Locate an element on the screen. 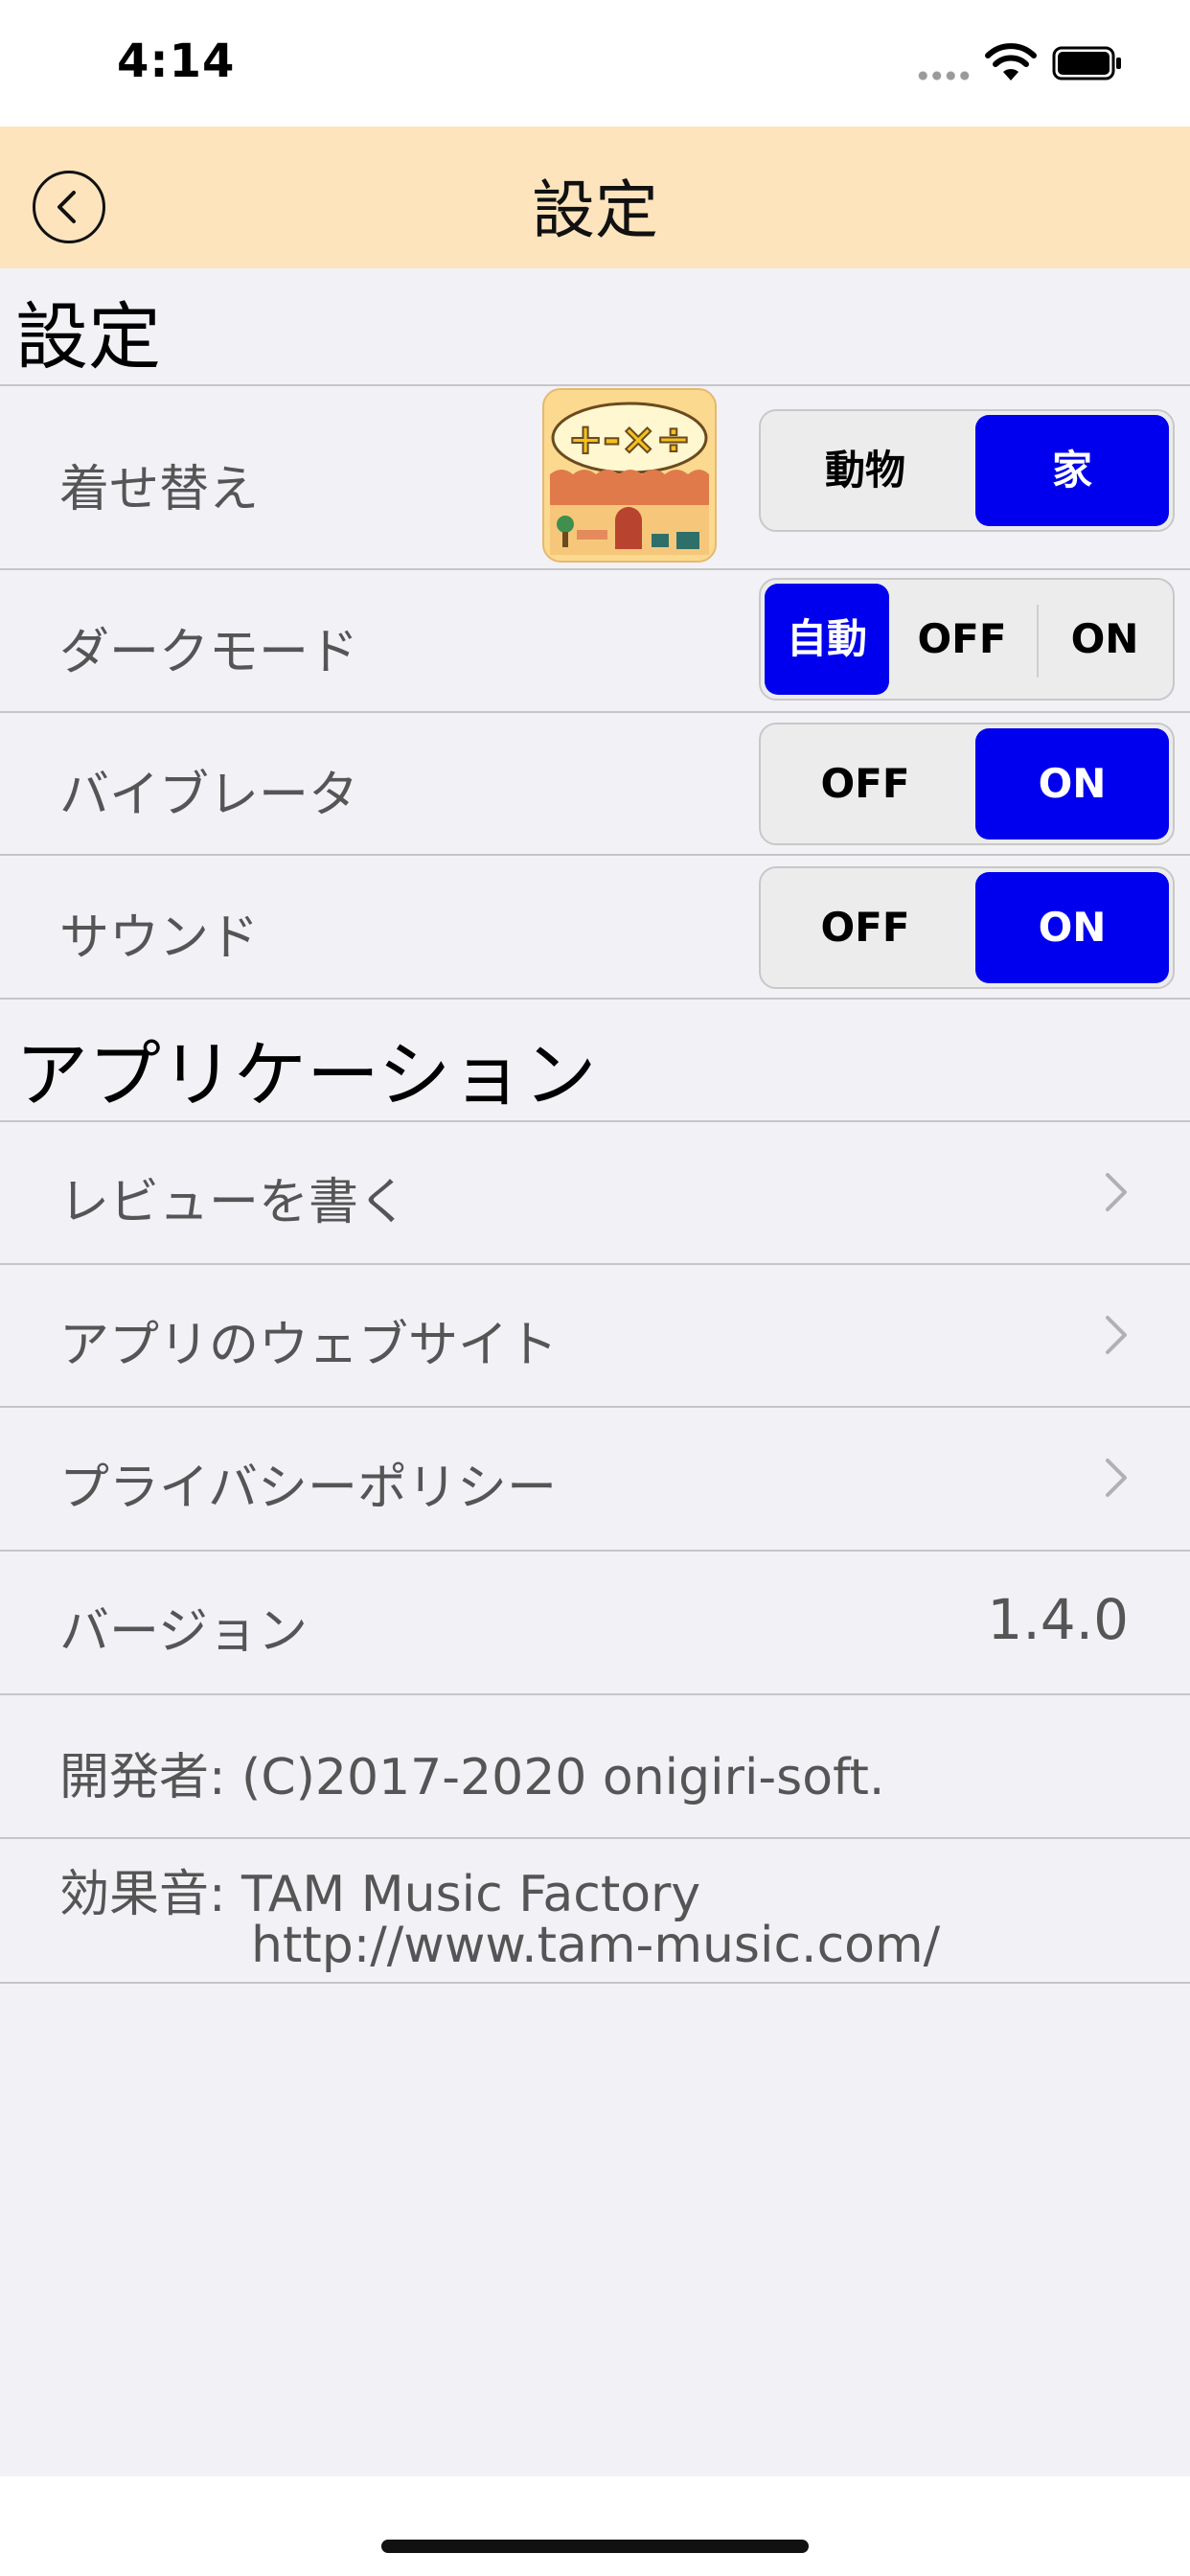 The width and height of the screenshot is (1190, 2576). section-header-application: アプリケーション is located at coordinates (306, 1074).